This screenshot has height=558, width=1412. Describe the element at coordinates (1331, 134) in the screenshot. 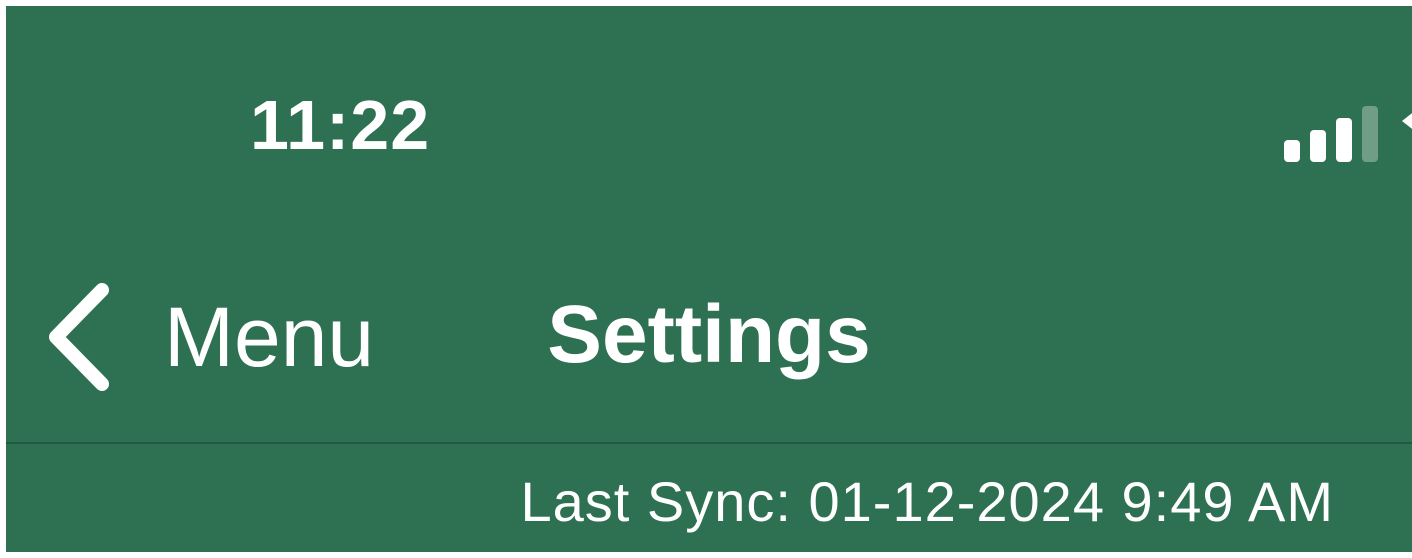

I see `cellular-signal-icon` at that location.